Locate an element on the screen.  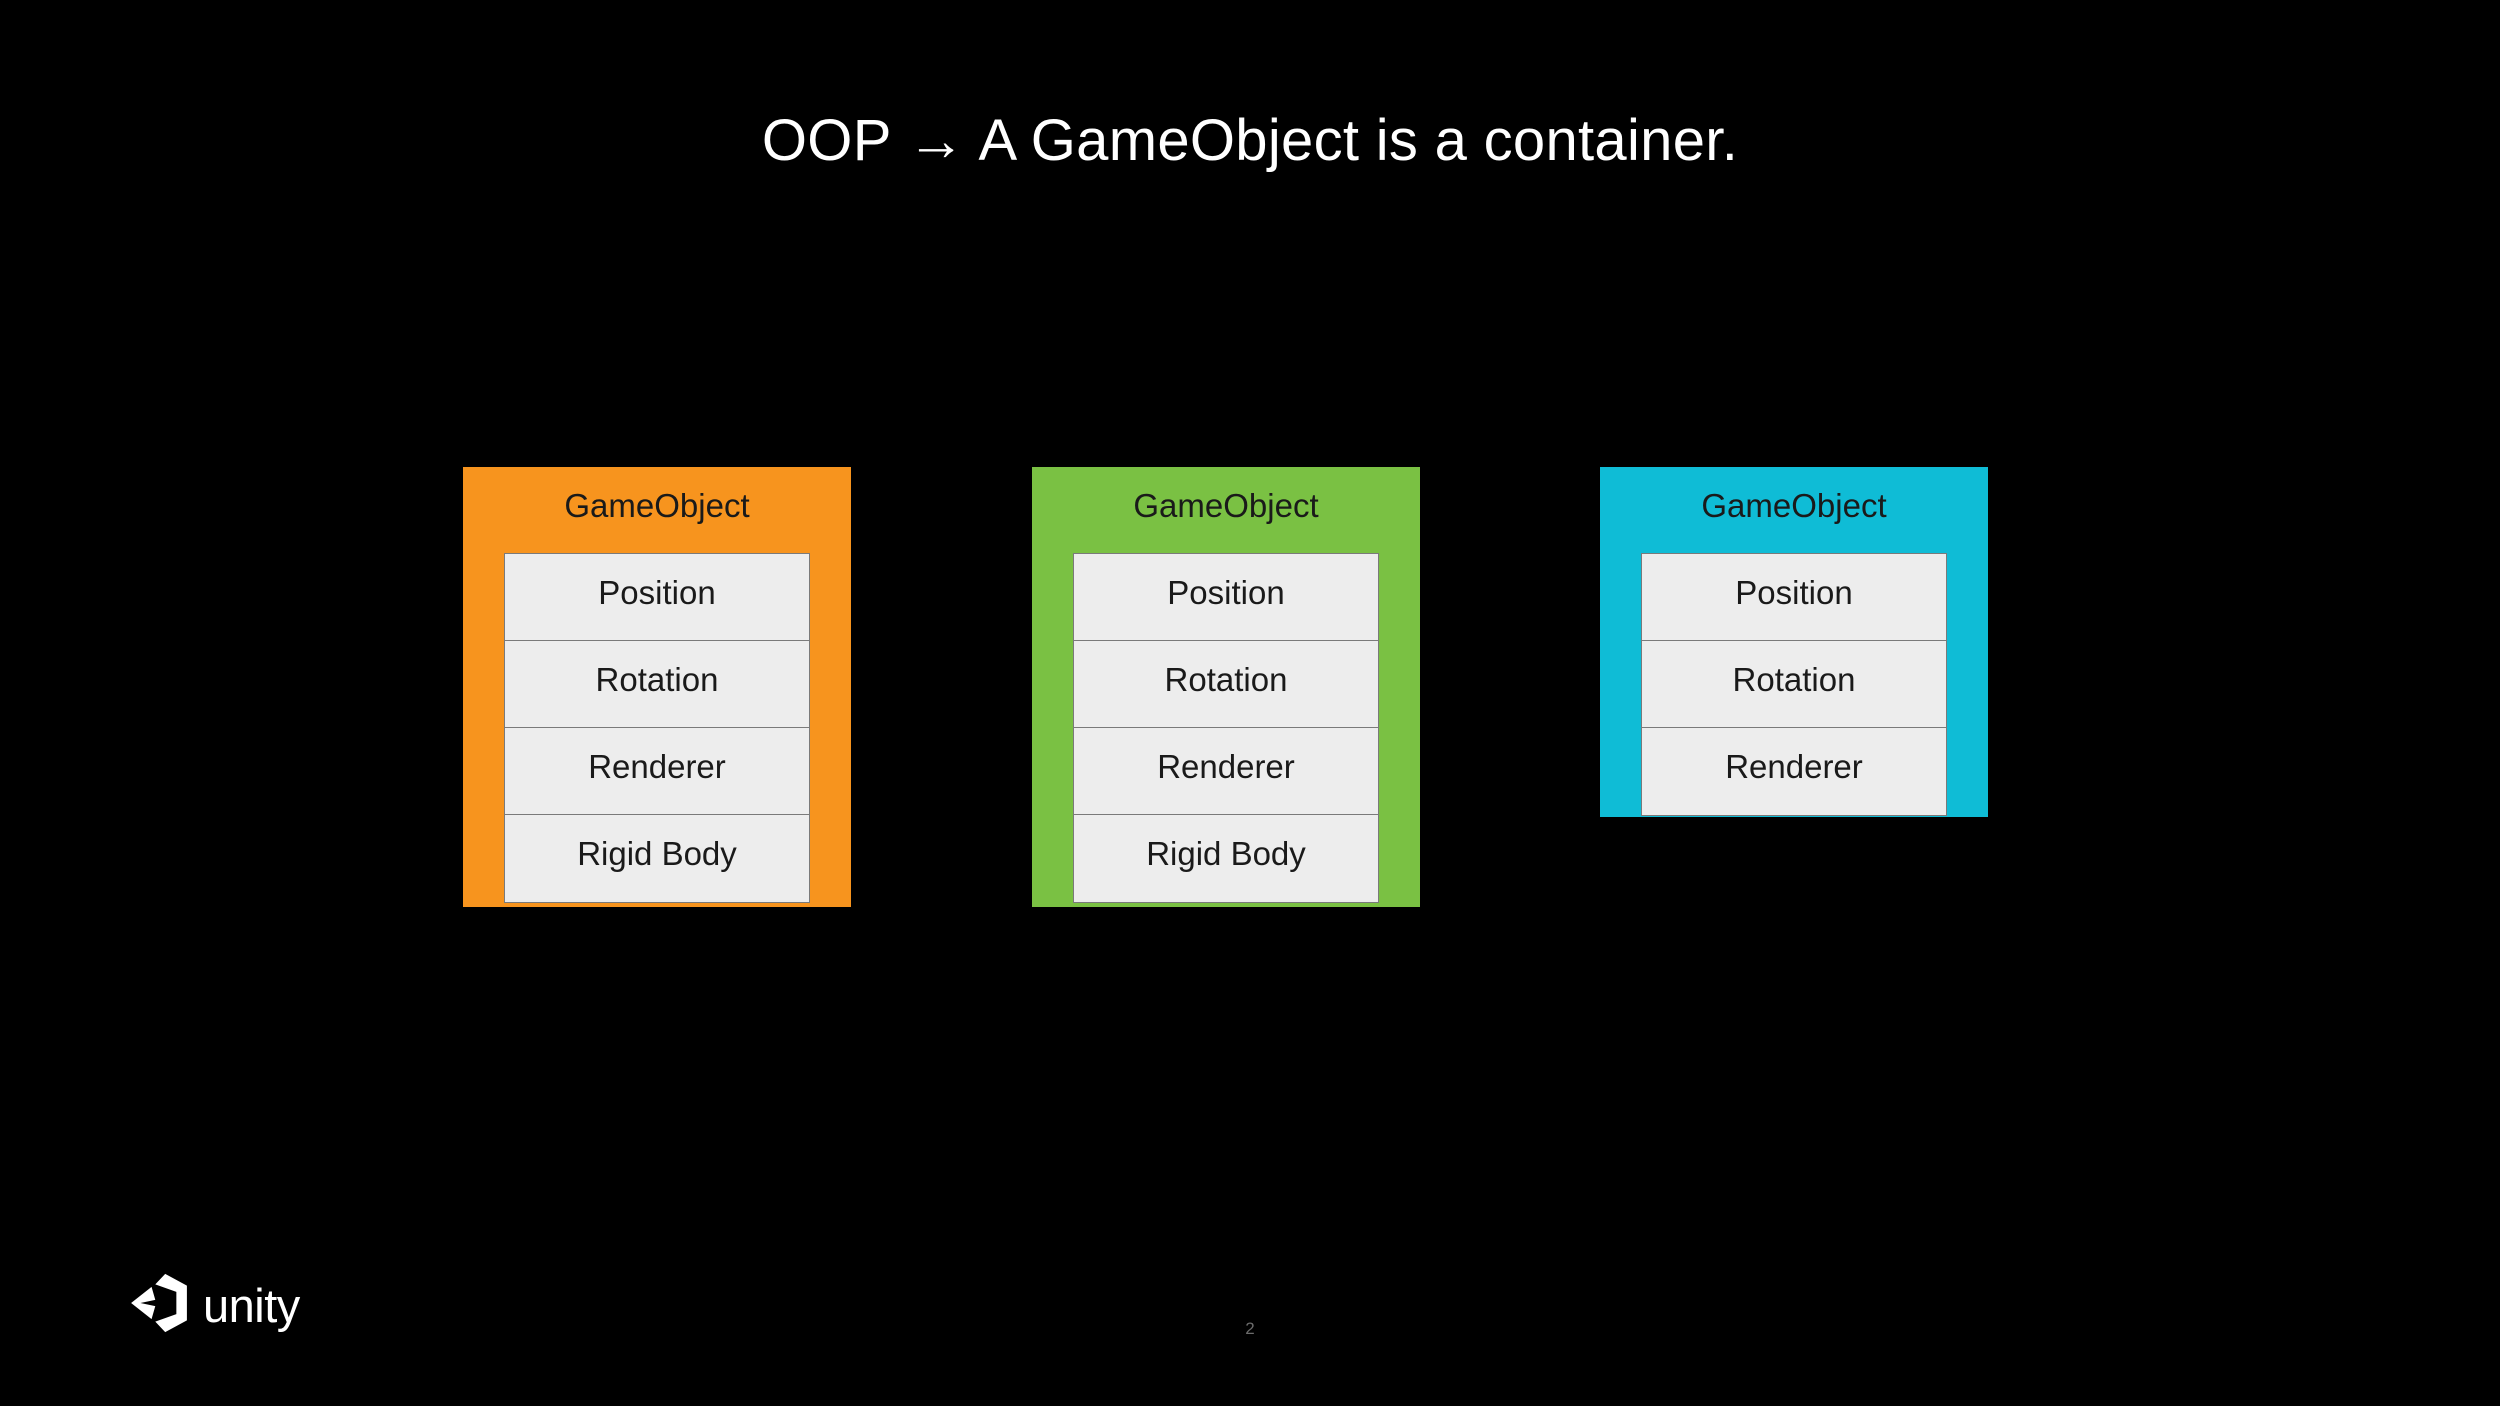
gameobject-card: GameObject Position Rotation Renderer is located at coordinates (1794, 642).